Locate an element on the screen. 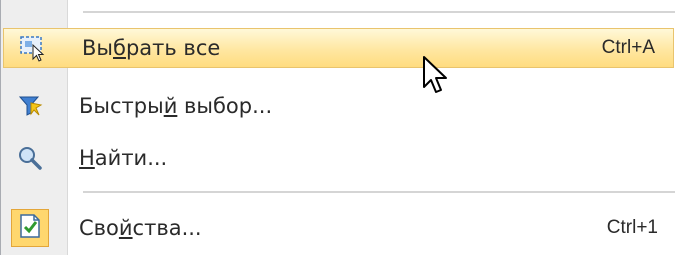 This screenshot has width=675, height=255. select-all-label: Выбрать все is located at coordinates (151, 48).